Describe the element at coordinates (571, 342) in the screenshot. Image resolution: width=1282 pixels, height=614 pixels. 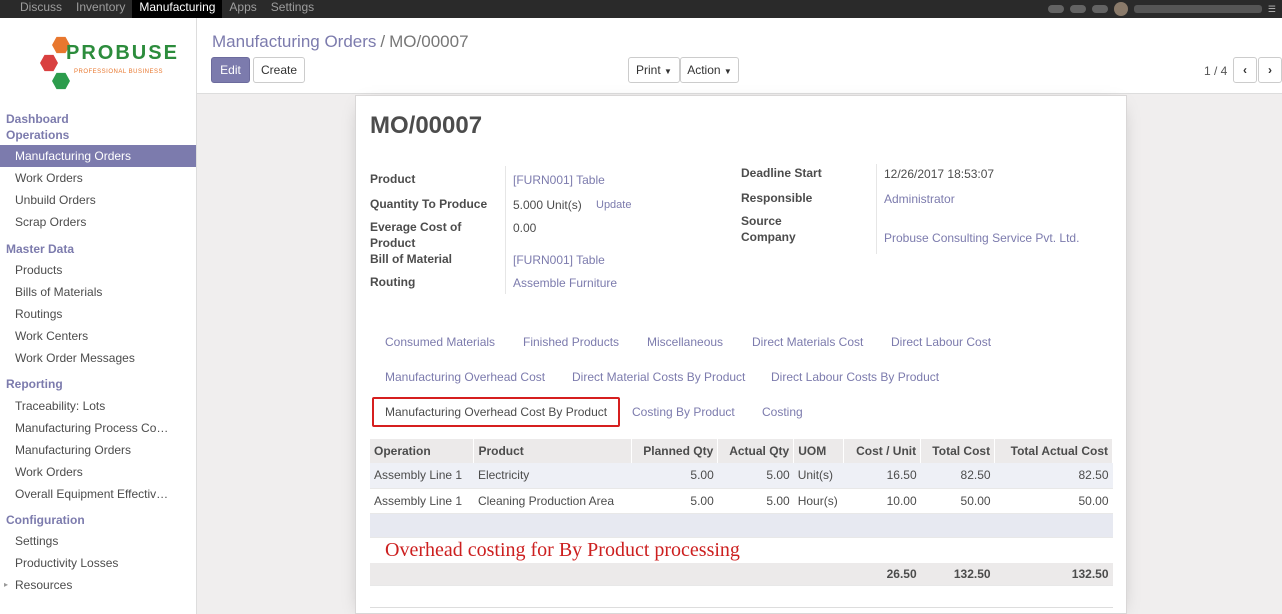
I see `tab-finished-products: Finished Products` at that location.